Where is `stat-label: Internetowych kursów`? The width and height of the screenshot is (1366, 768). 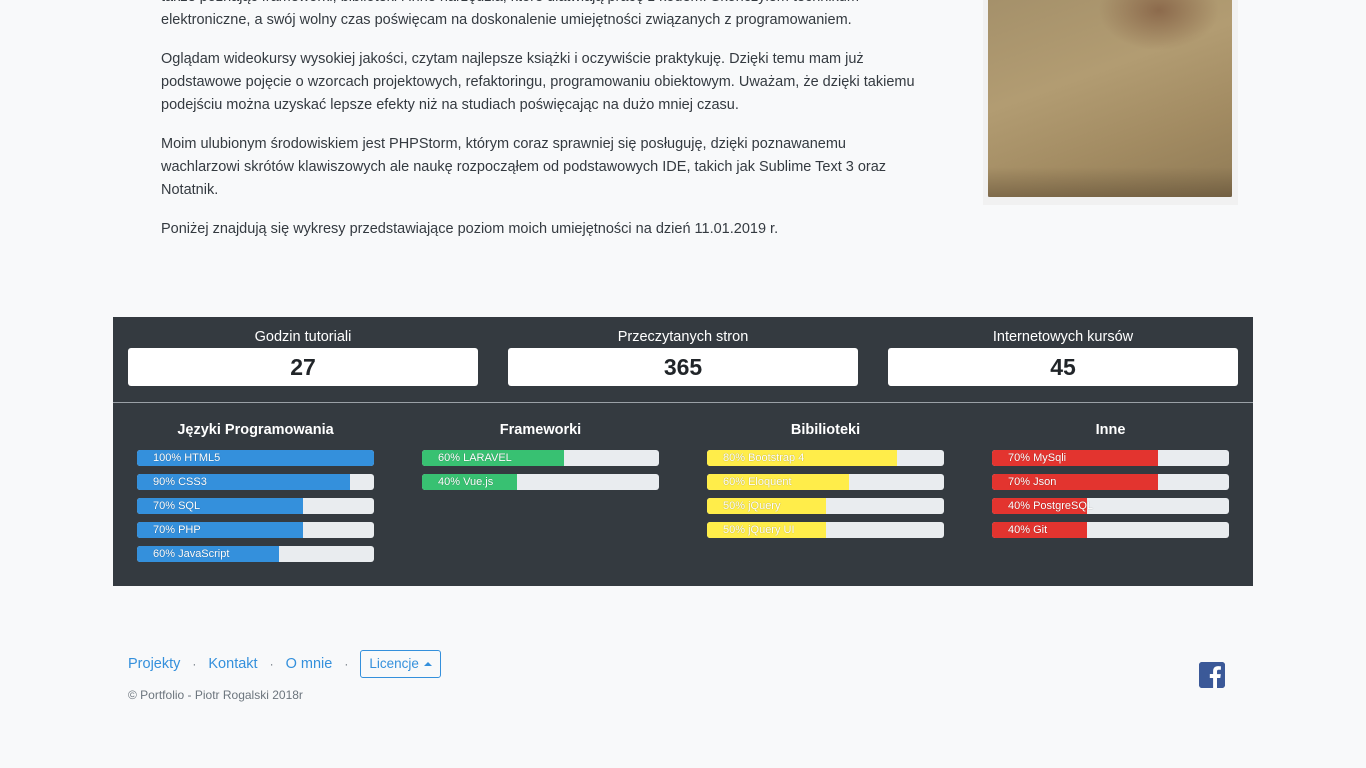 stat-label: Internetowych kursów is located at coordinates (1063, 337).